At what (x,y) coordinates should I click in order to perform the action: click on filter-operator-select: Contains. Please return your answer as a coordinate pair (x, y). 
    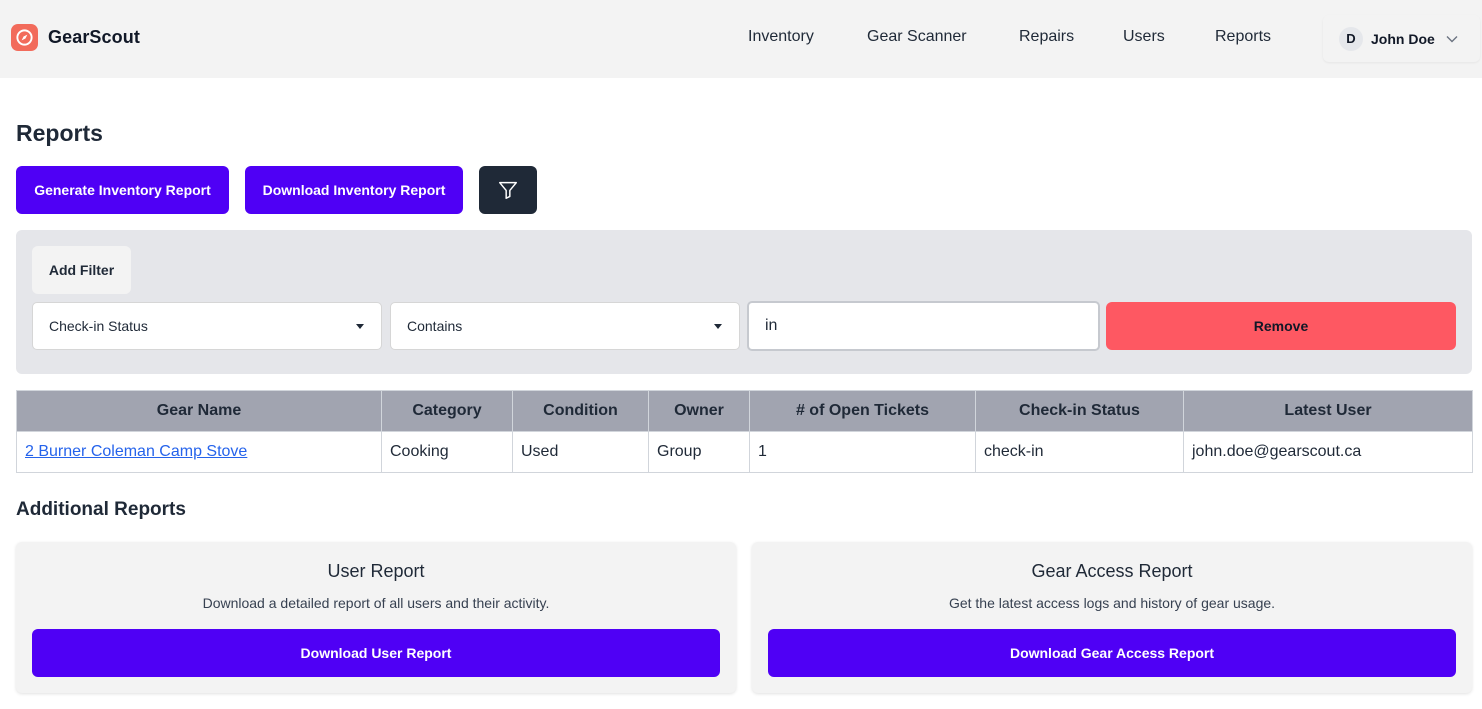
    Looking at the image, I should click on (565, 326).